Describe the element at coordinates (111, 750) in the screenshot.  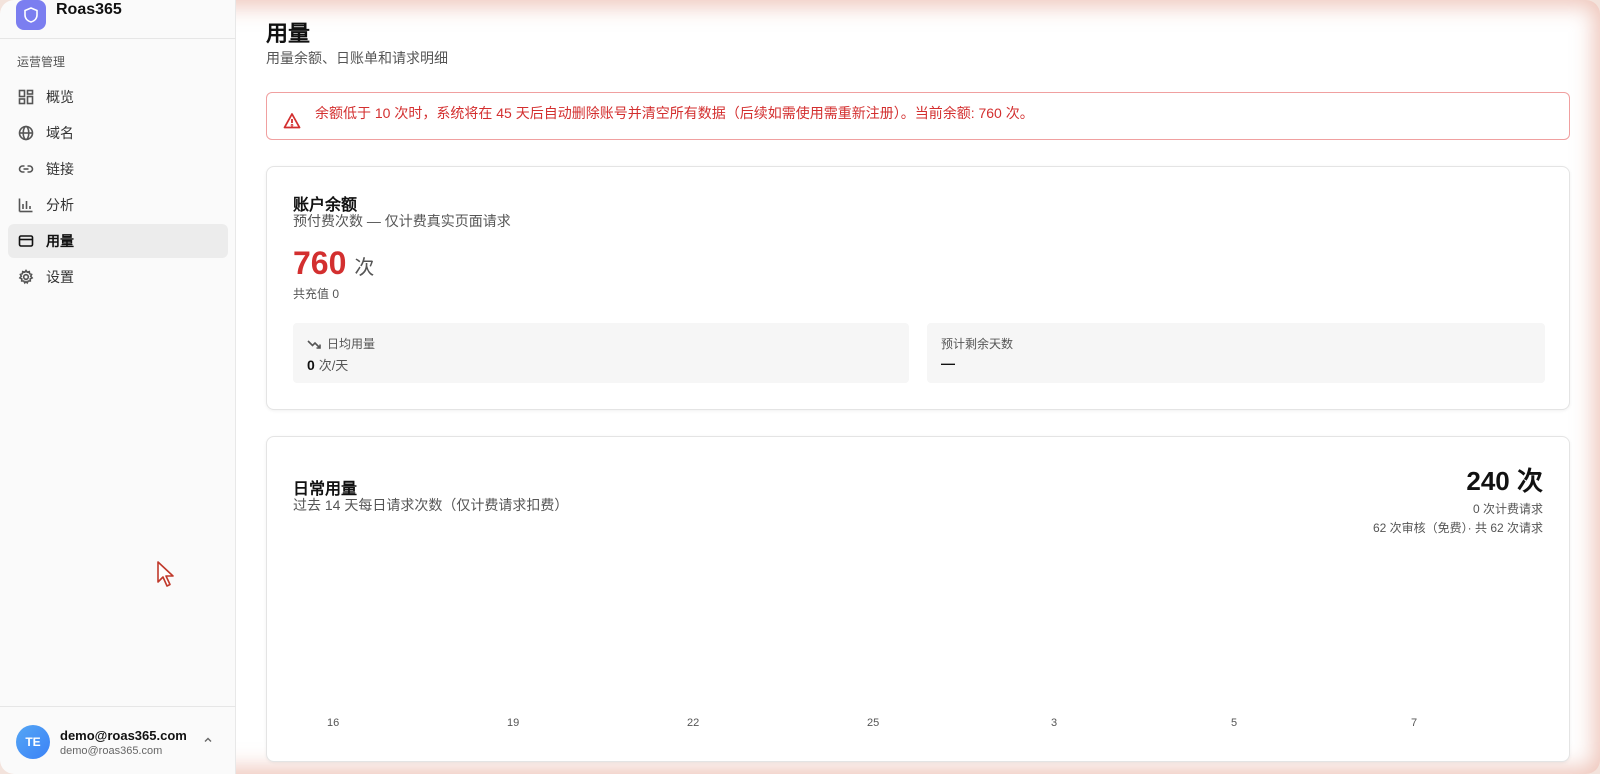
I see `user-email: demo@roas365.com` at that location.